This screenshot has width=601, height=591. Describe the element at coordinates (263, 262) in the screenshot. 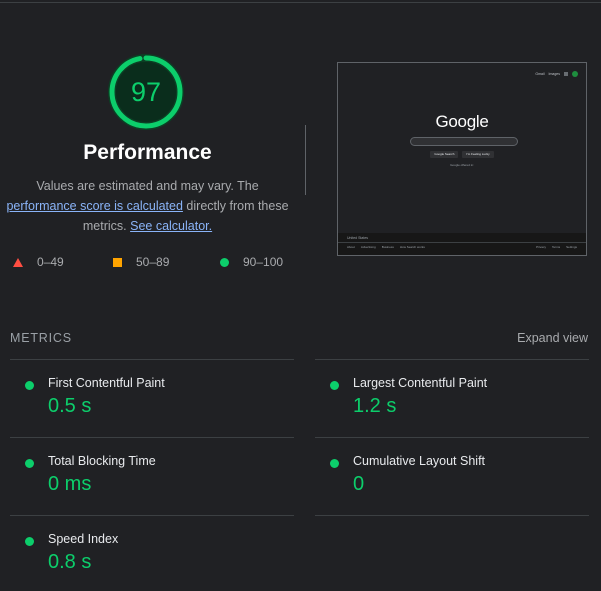

I see `legend-pass-range: 90–100` at that location.